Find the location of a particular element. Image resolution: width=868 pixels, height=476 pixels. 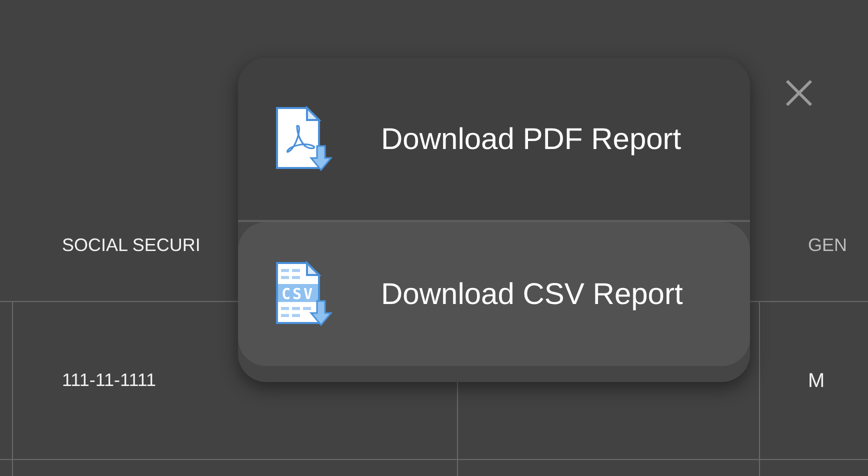

table-cell-text: 111-11-1111 is located at coordinates (109, 380).